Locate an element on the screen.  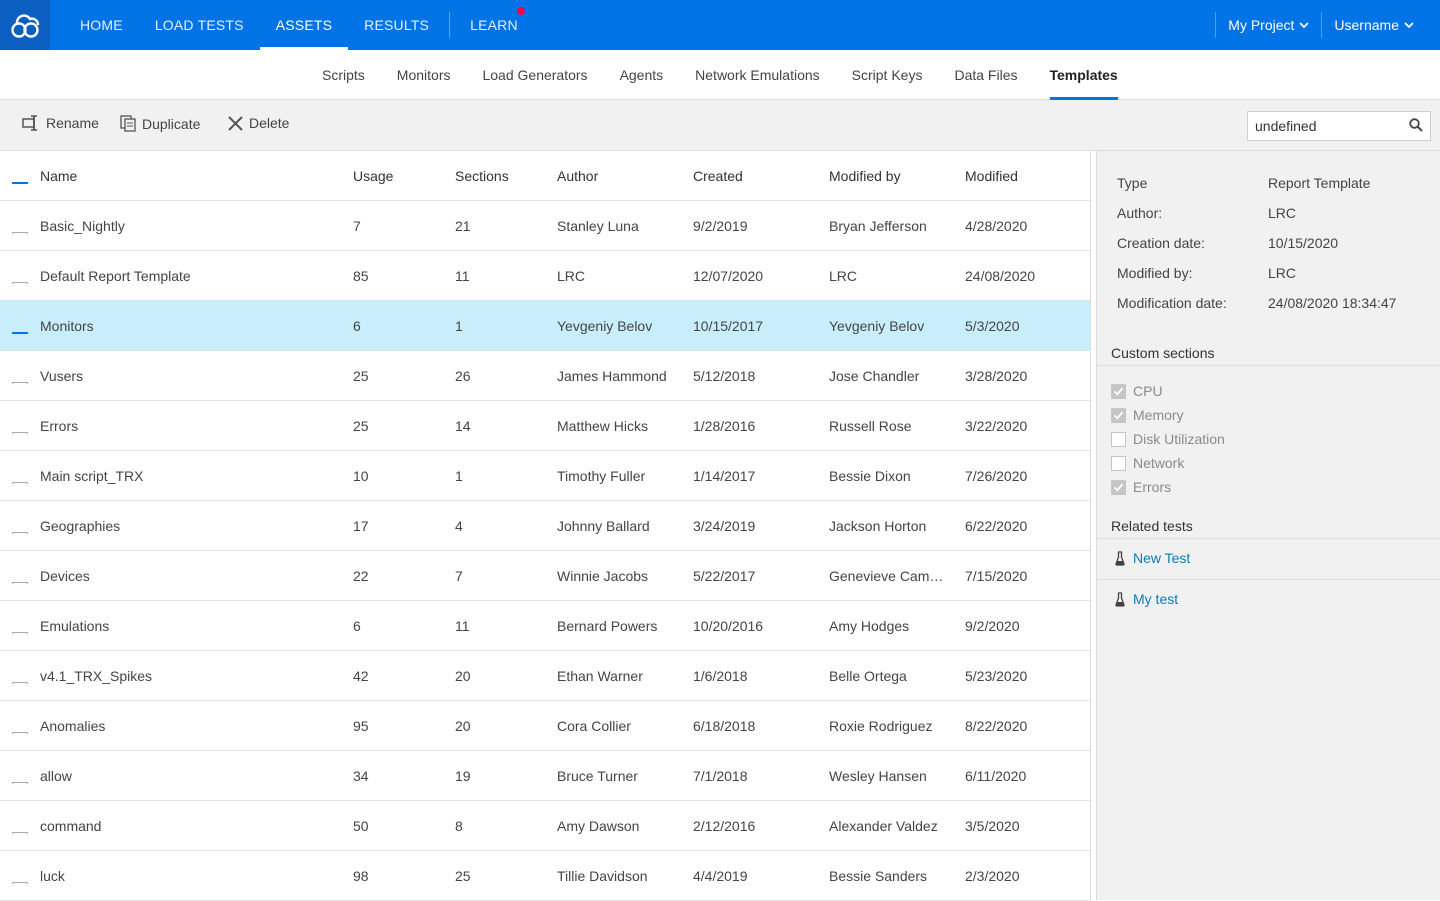
cell-modified: 2/3/2020 is located at coordinates (992, 876).